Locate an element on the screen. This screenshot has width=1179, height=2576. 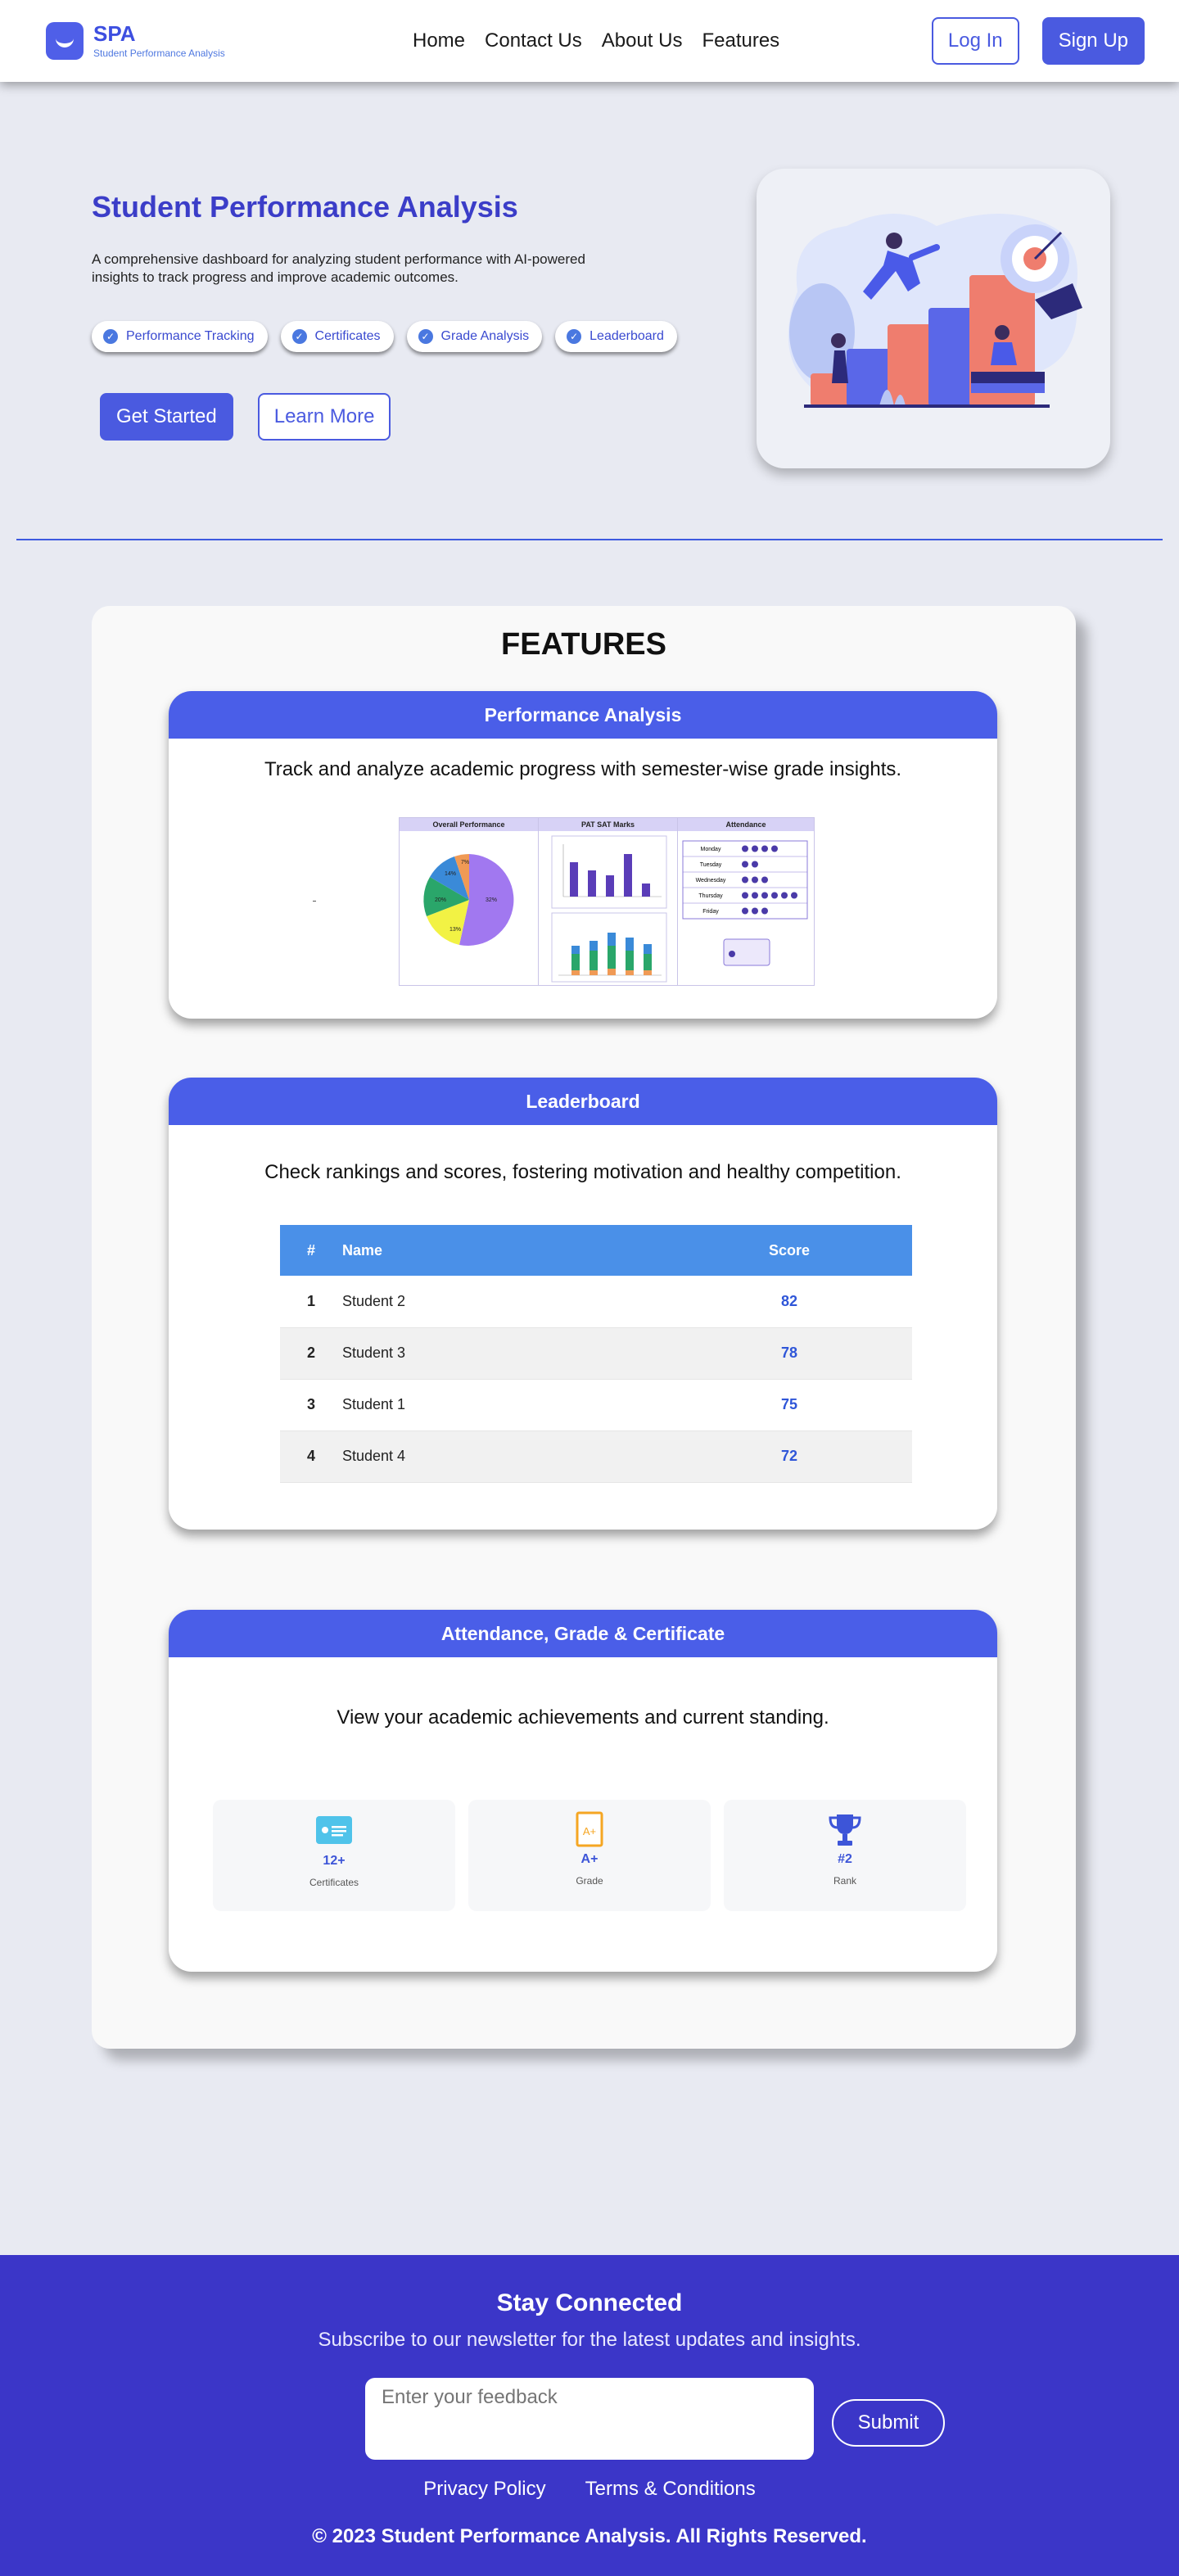
learn-more-button: Learn More is located at coordinates (324, 417).